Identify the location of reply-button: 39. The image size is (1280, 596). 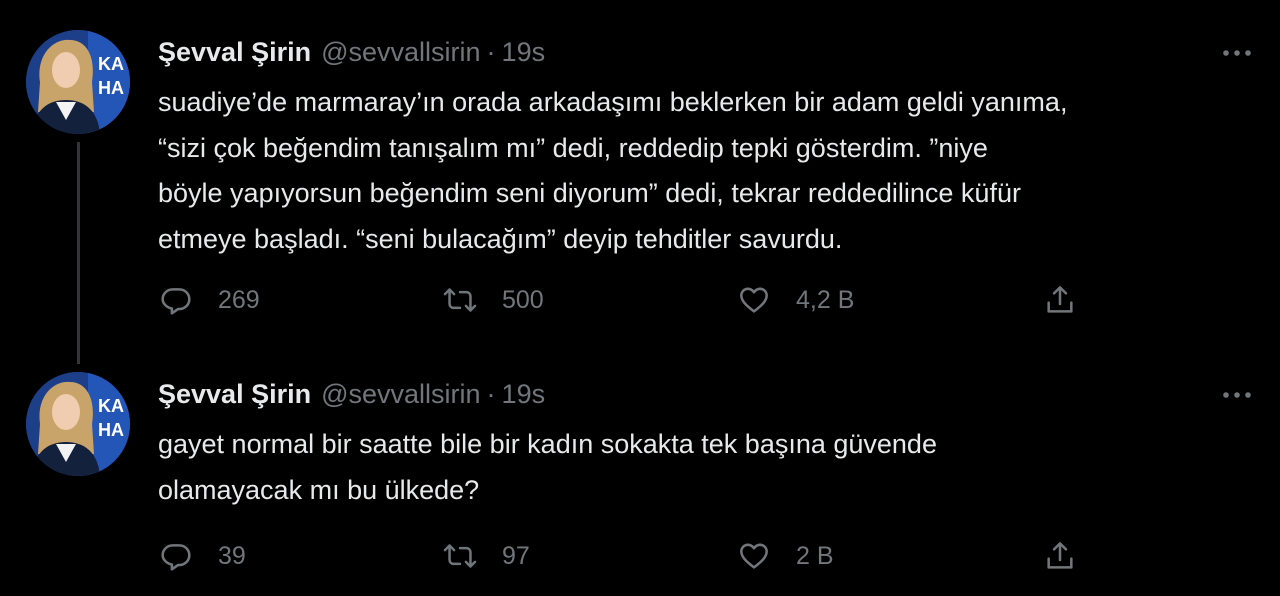
(202, 556).